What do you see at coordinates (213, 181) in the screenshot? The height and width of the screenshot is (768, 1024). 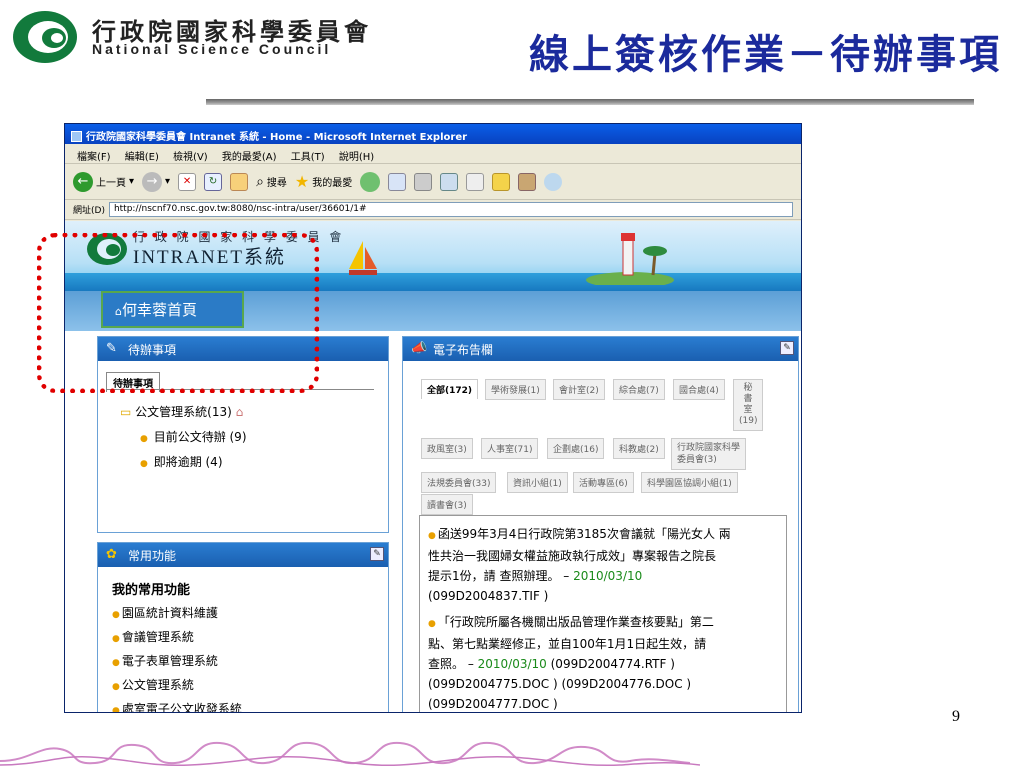 I see `refresh-icon: ↻` at bounding box center [213, 181].